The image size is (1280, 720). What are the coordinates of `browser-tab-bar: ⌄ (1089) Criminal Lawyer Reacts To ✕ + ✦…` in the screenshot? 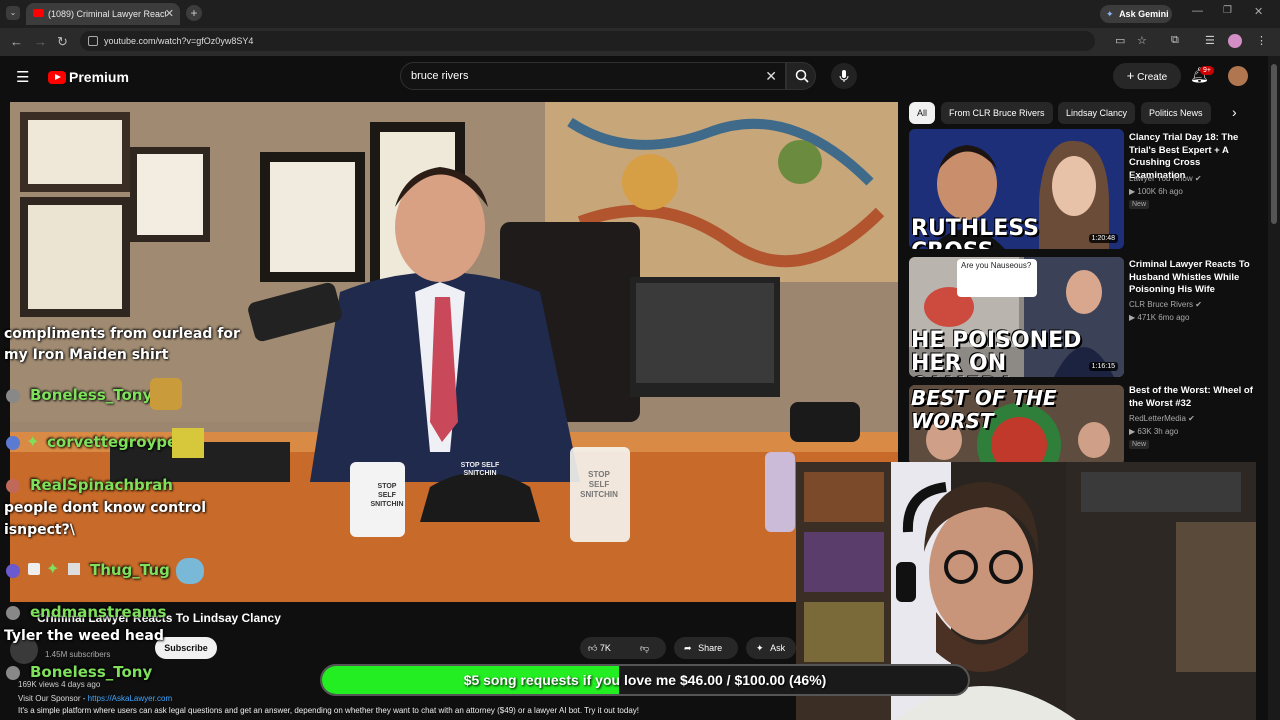 It's located at (640, 14).